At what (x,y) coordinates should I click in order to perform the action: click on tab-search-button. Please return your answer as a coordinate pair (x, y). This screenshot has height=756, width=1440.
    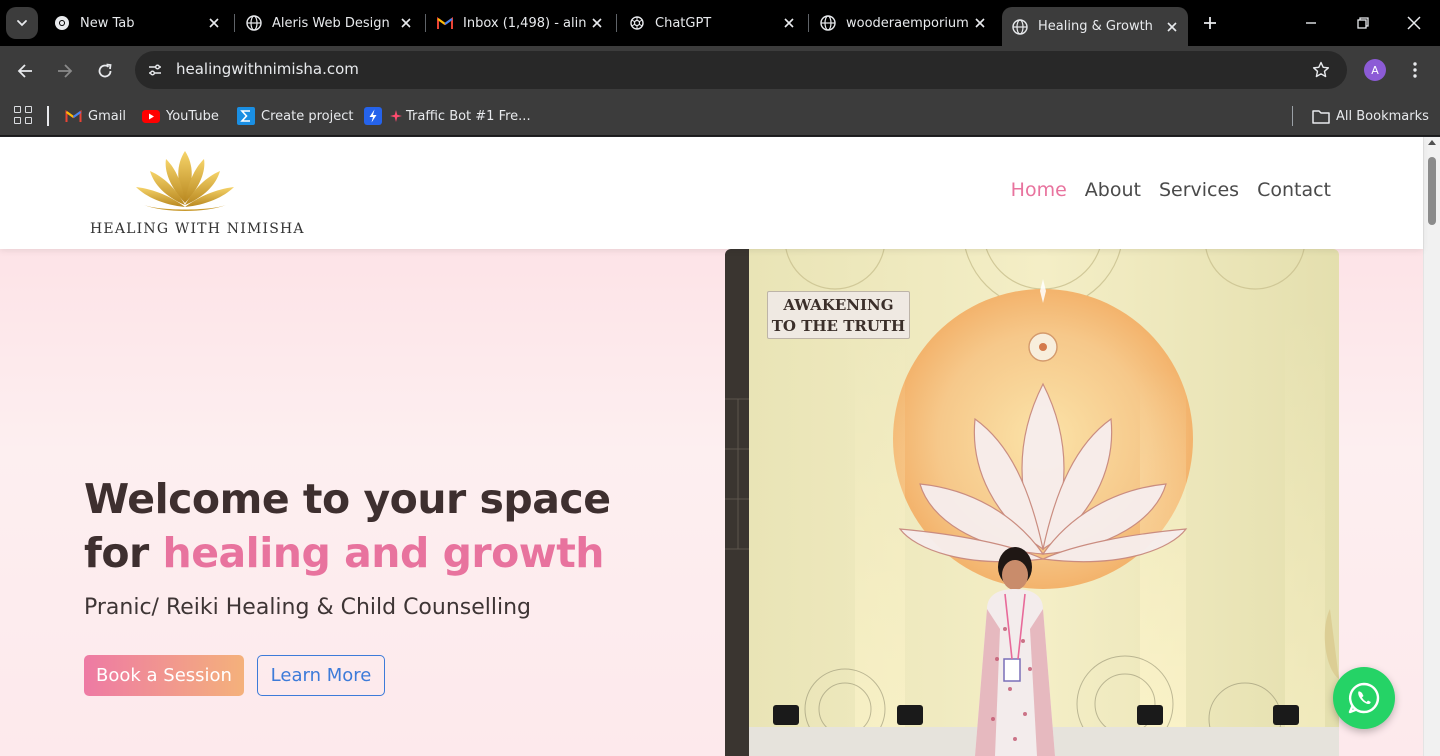
    Looking at the image, I should click on (22, 23).